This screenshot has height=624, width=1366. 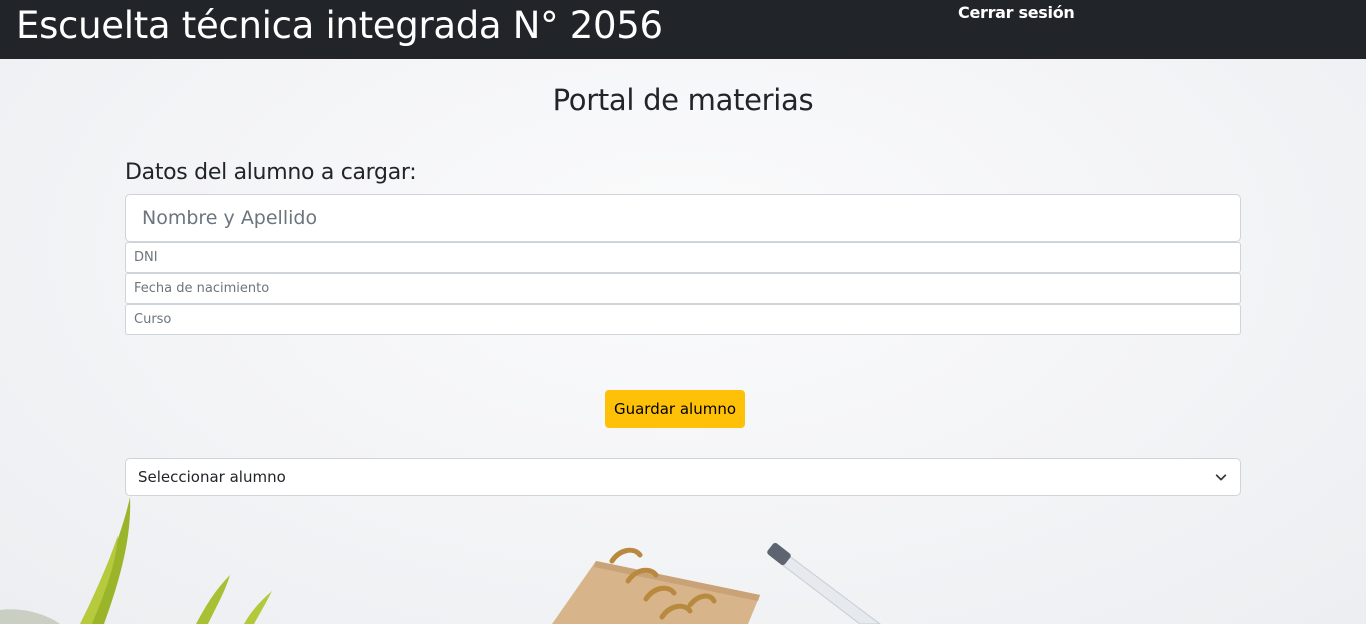 What do you see at coordinates (675, 409) in the screenshot?
I see `save-student-button: Guardar alumno` at bounding box center [675, 409].